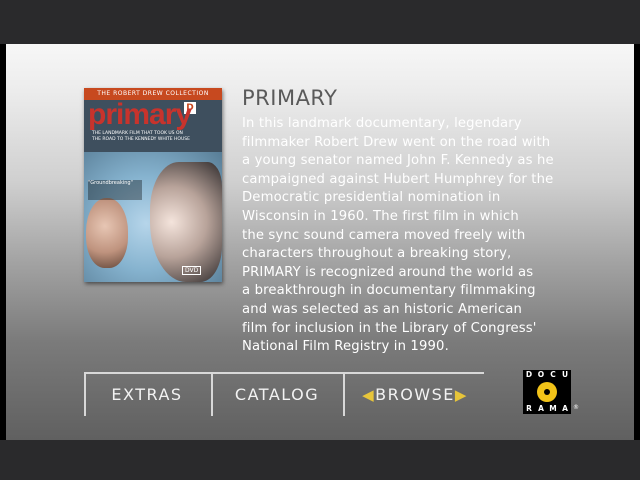 The width and height of the screenshot is (640, 480). Describe the element at coordinates (284, 373) in the screenshot. I see `menu-divider-horizontal` at that location.